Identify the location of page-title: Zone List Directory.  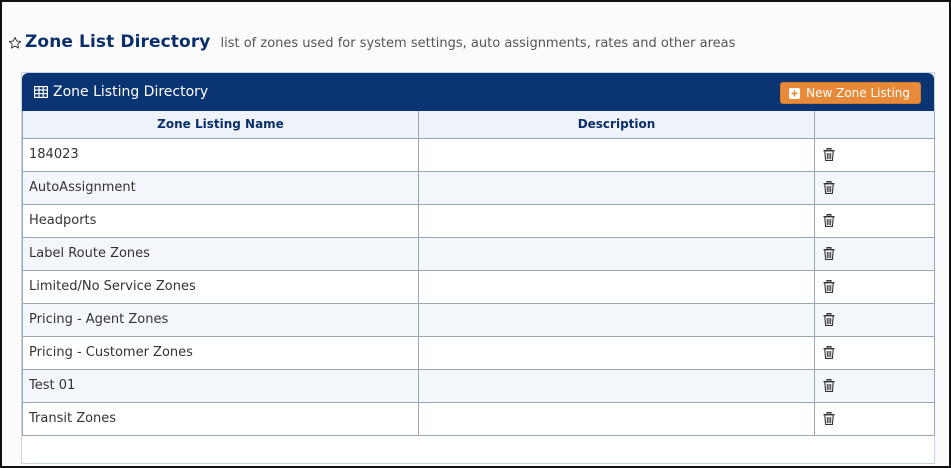
(118, 42).